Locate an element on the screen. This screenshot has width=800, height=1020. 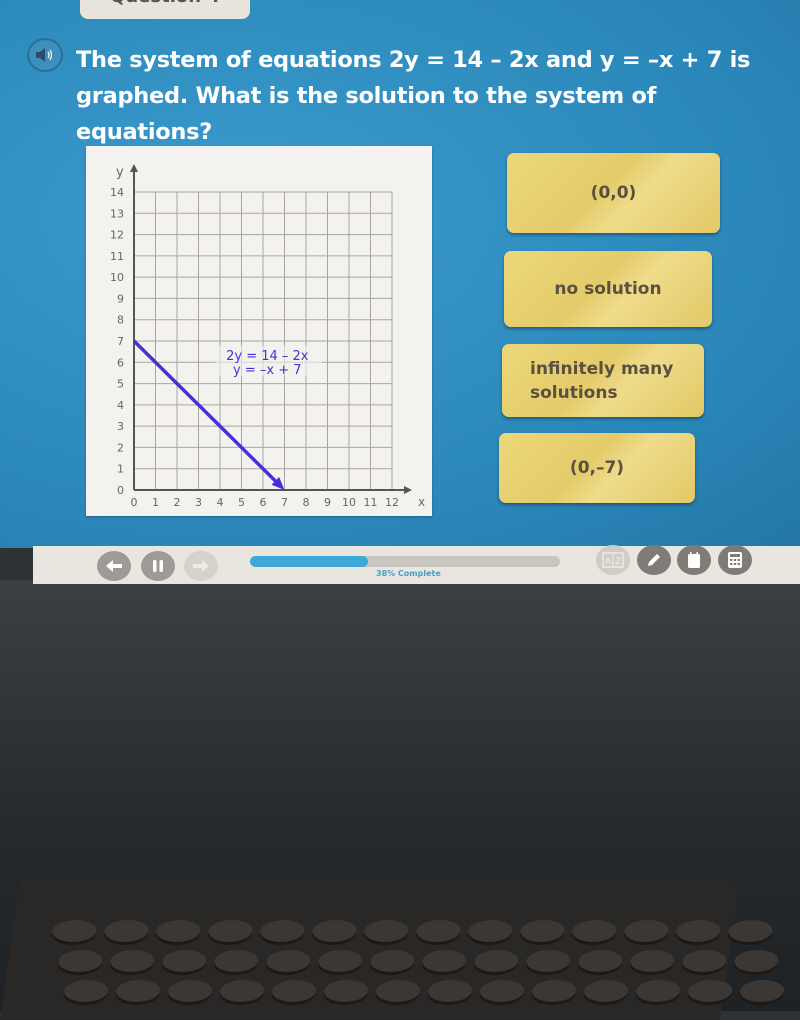
y-tick-label: 1 is located at coordinates (120, 469).